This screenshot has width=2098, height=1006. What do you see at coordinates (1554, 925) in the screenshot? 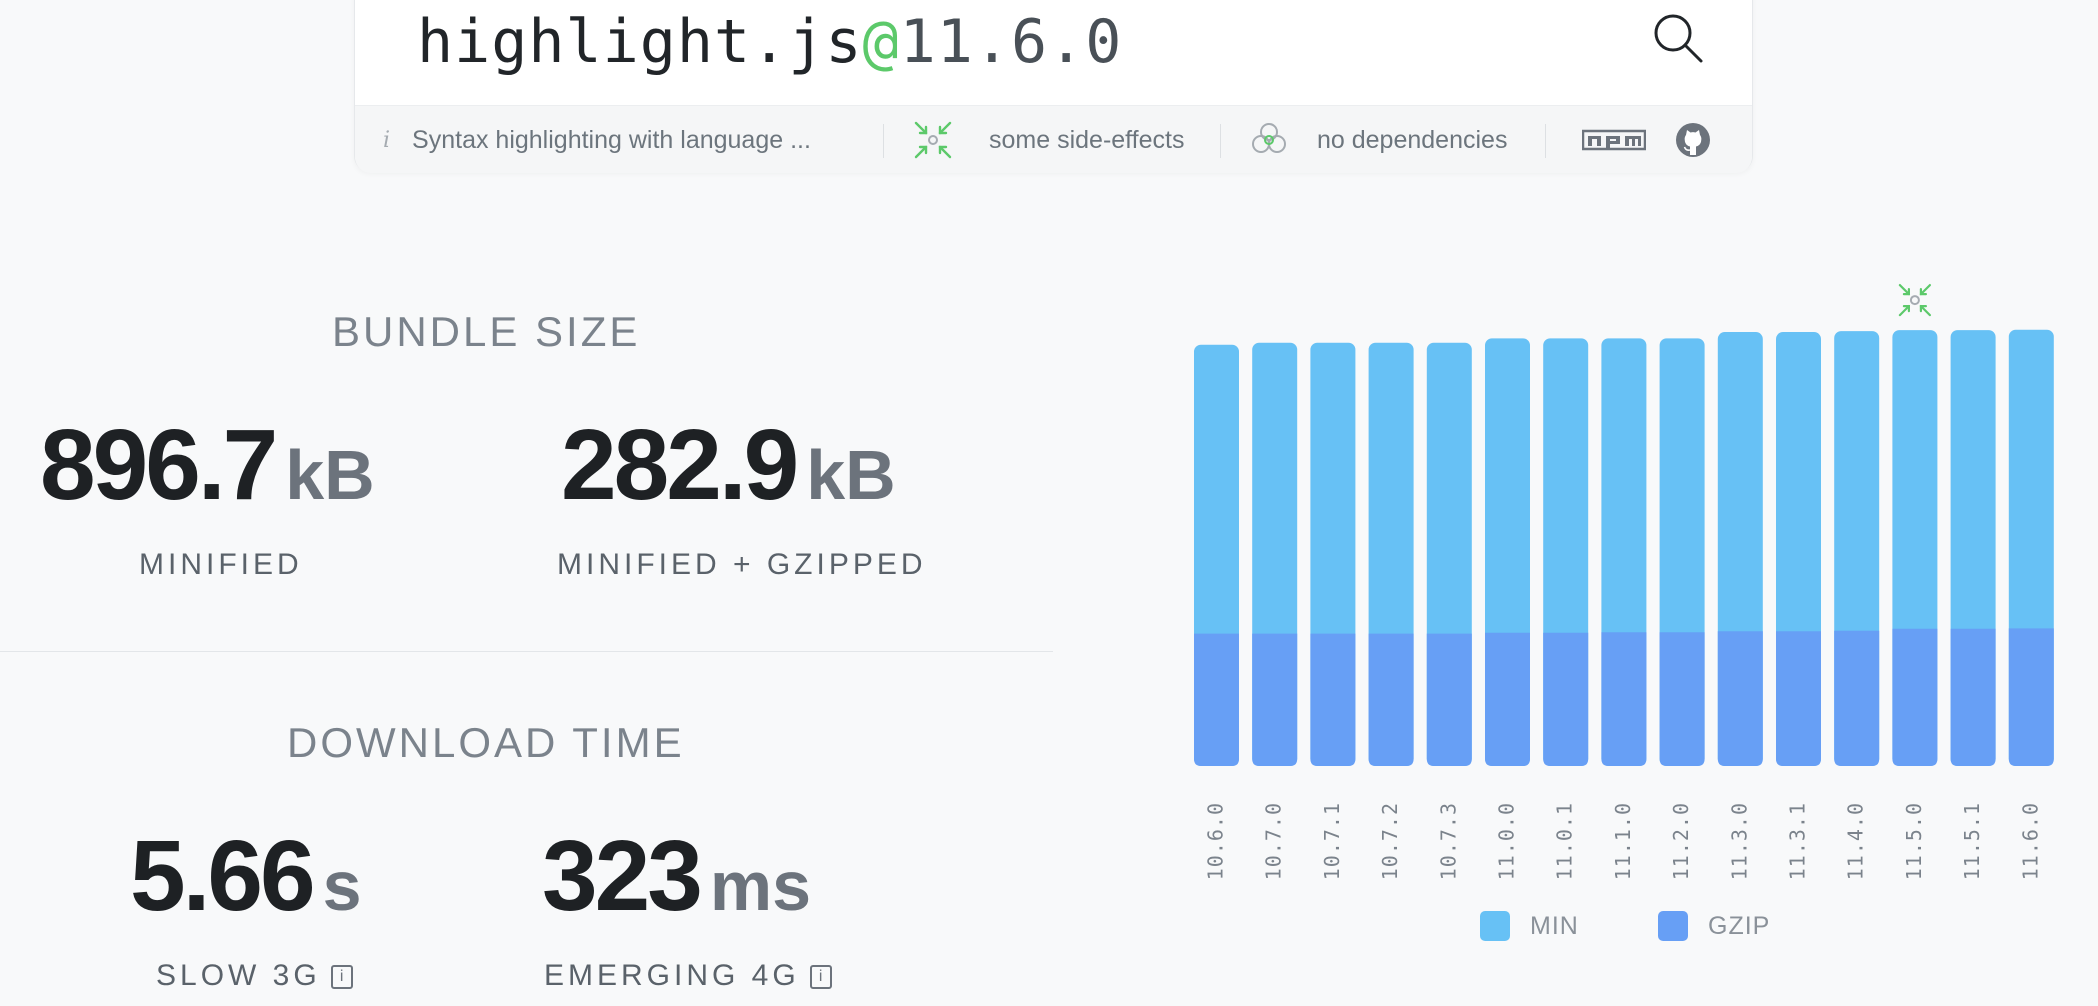
I see `legend-min-label: MIN` at bounding box center [1554, 925].